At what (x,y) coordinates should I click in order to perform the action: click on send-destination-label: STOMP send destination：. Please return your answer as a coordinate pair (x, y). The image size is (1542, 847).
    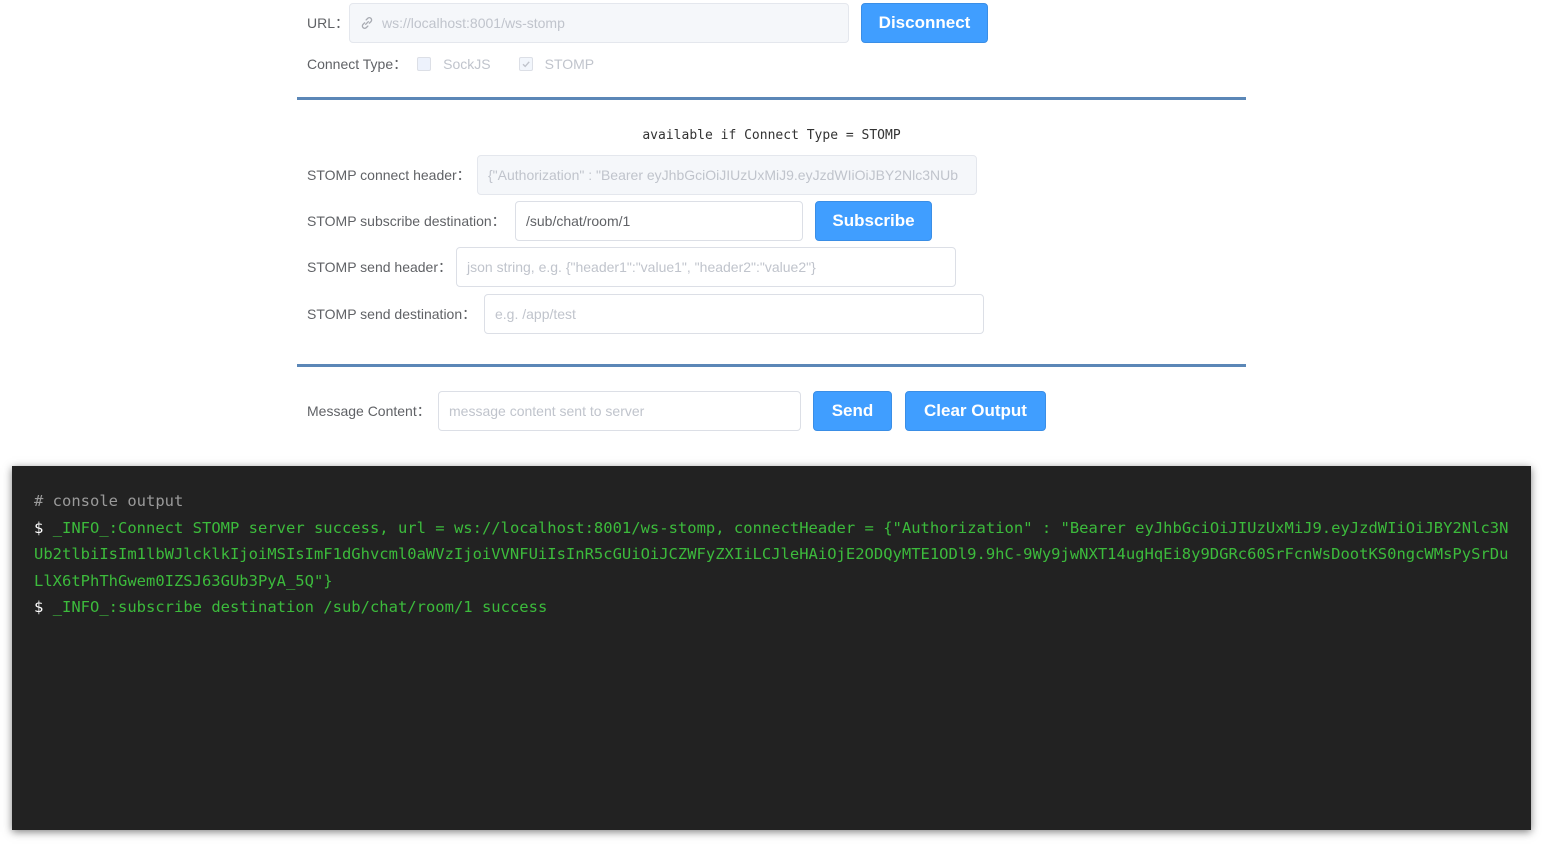
    Looking at the image, I should click on (392, 314).